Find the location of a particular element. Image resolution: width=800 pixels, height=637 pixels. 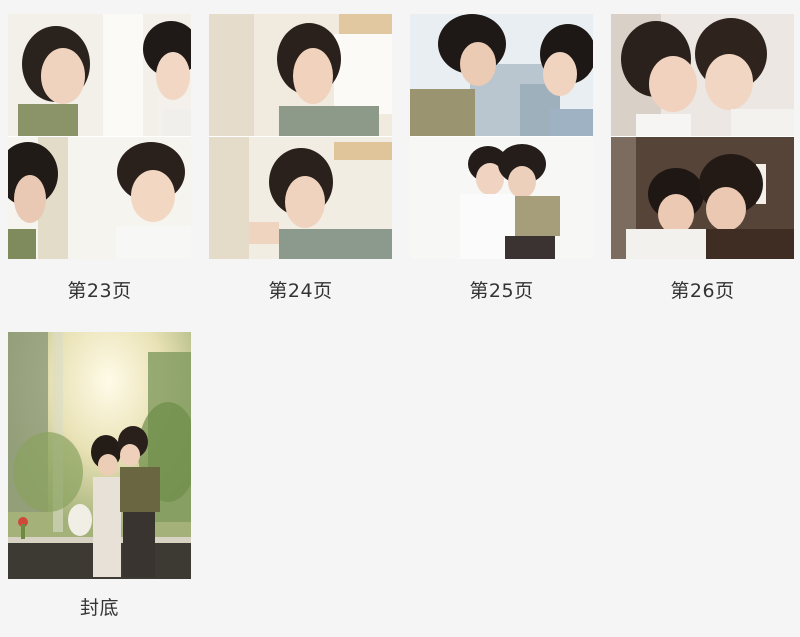

page-24-caption: 第24页 is located at coordinates (300, 291).